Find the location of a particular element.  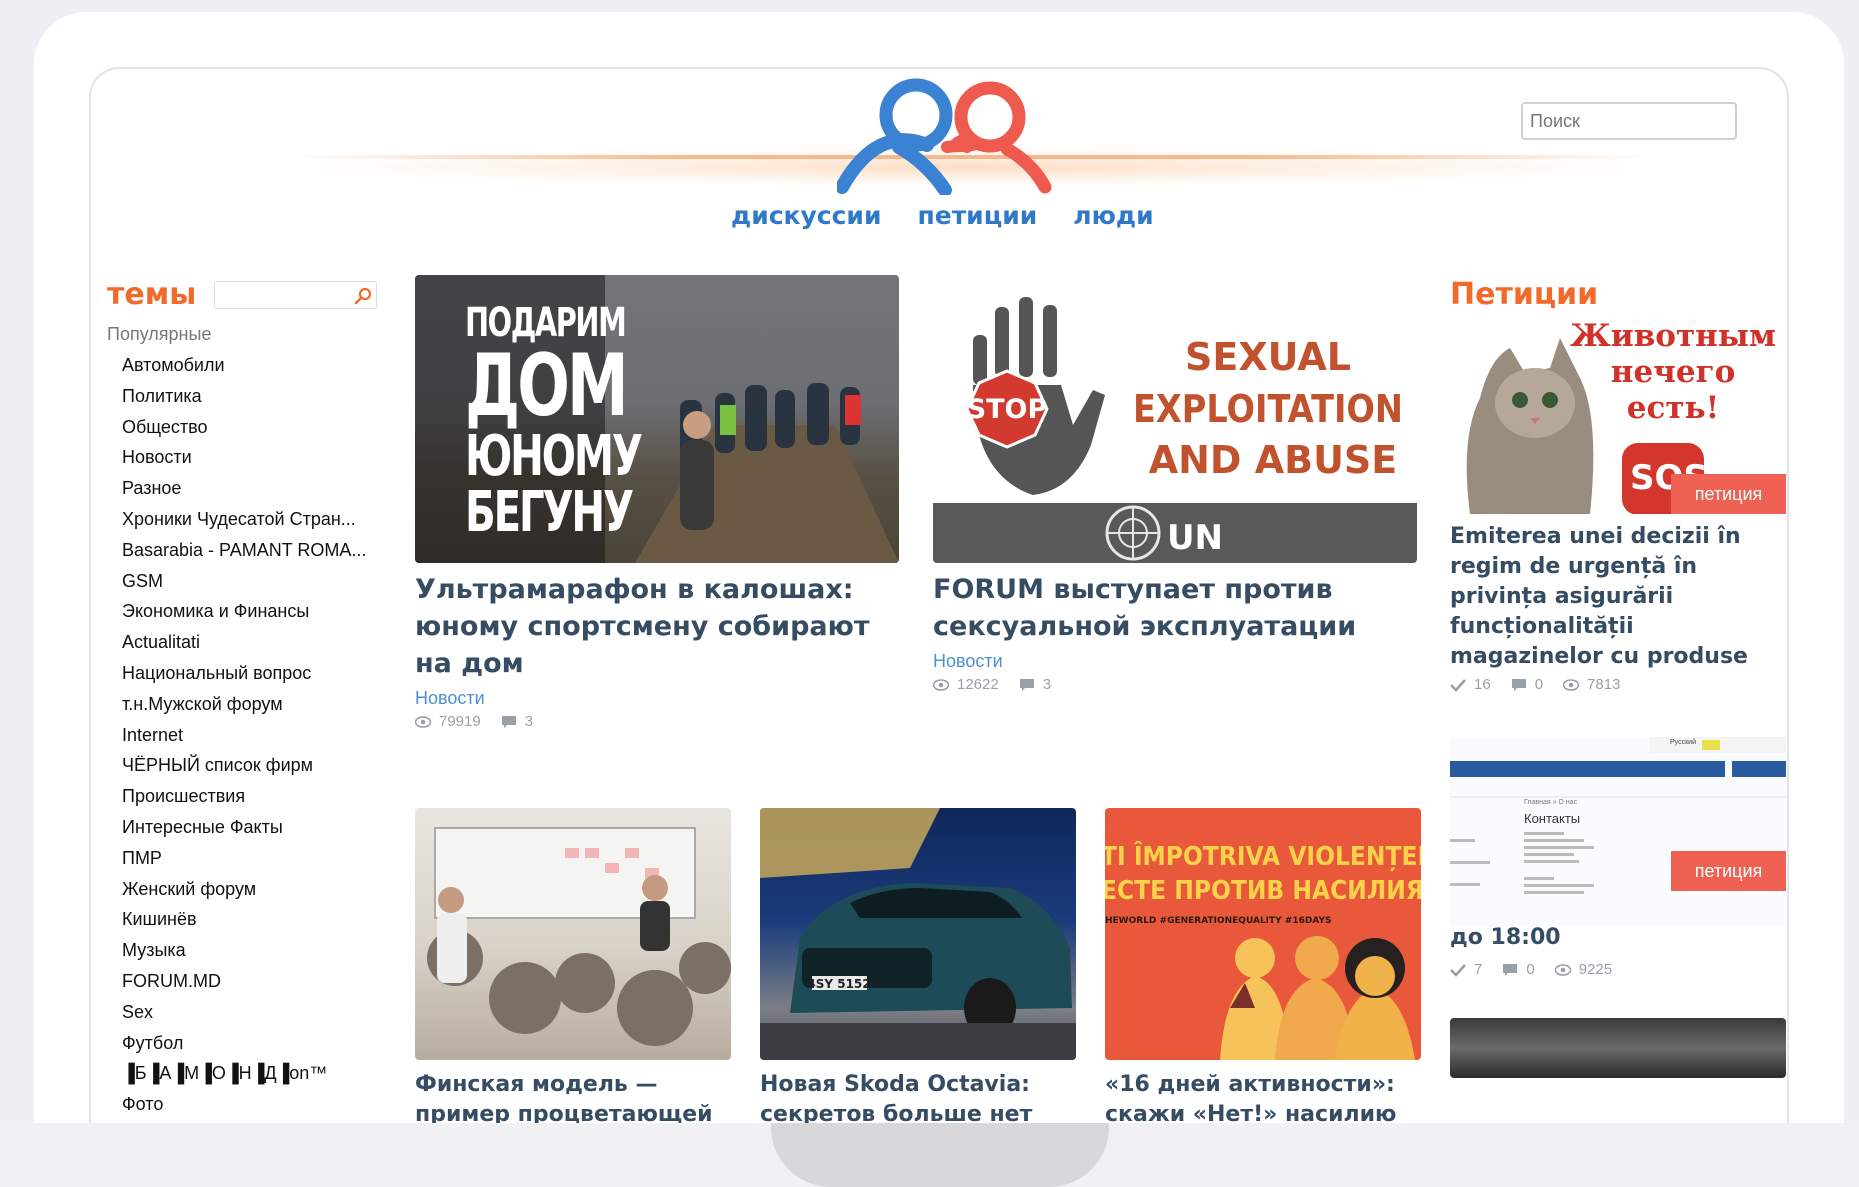

vote-count: 16 is located at coordinates (1482, 684).